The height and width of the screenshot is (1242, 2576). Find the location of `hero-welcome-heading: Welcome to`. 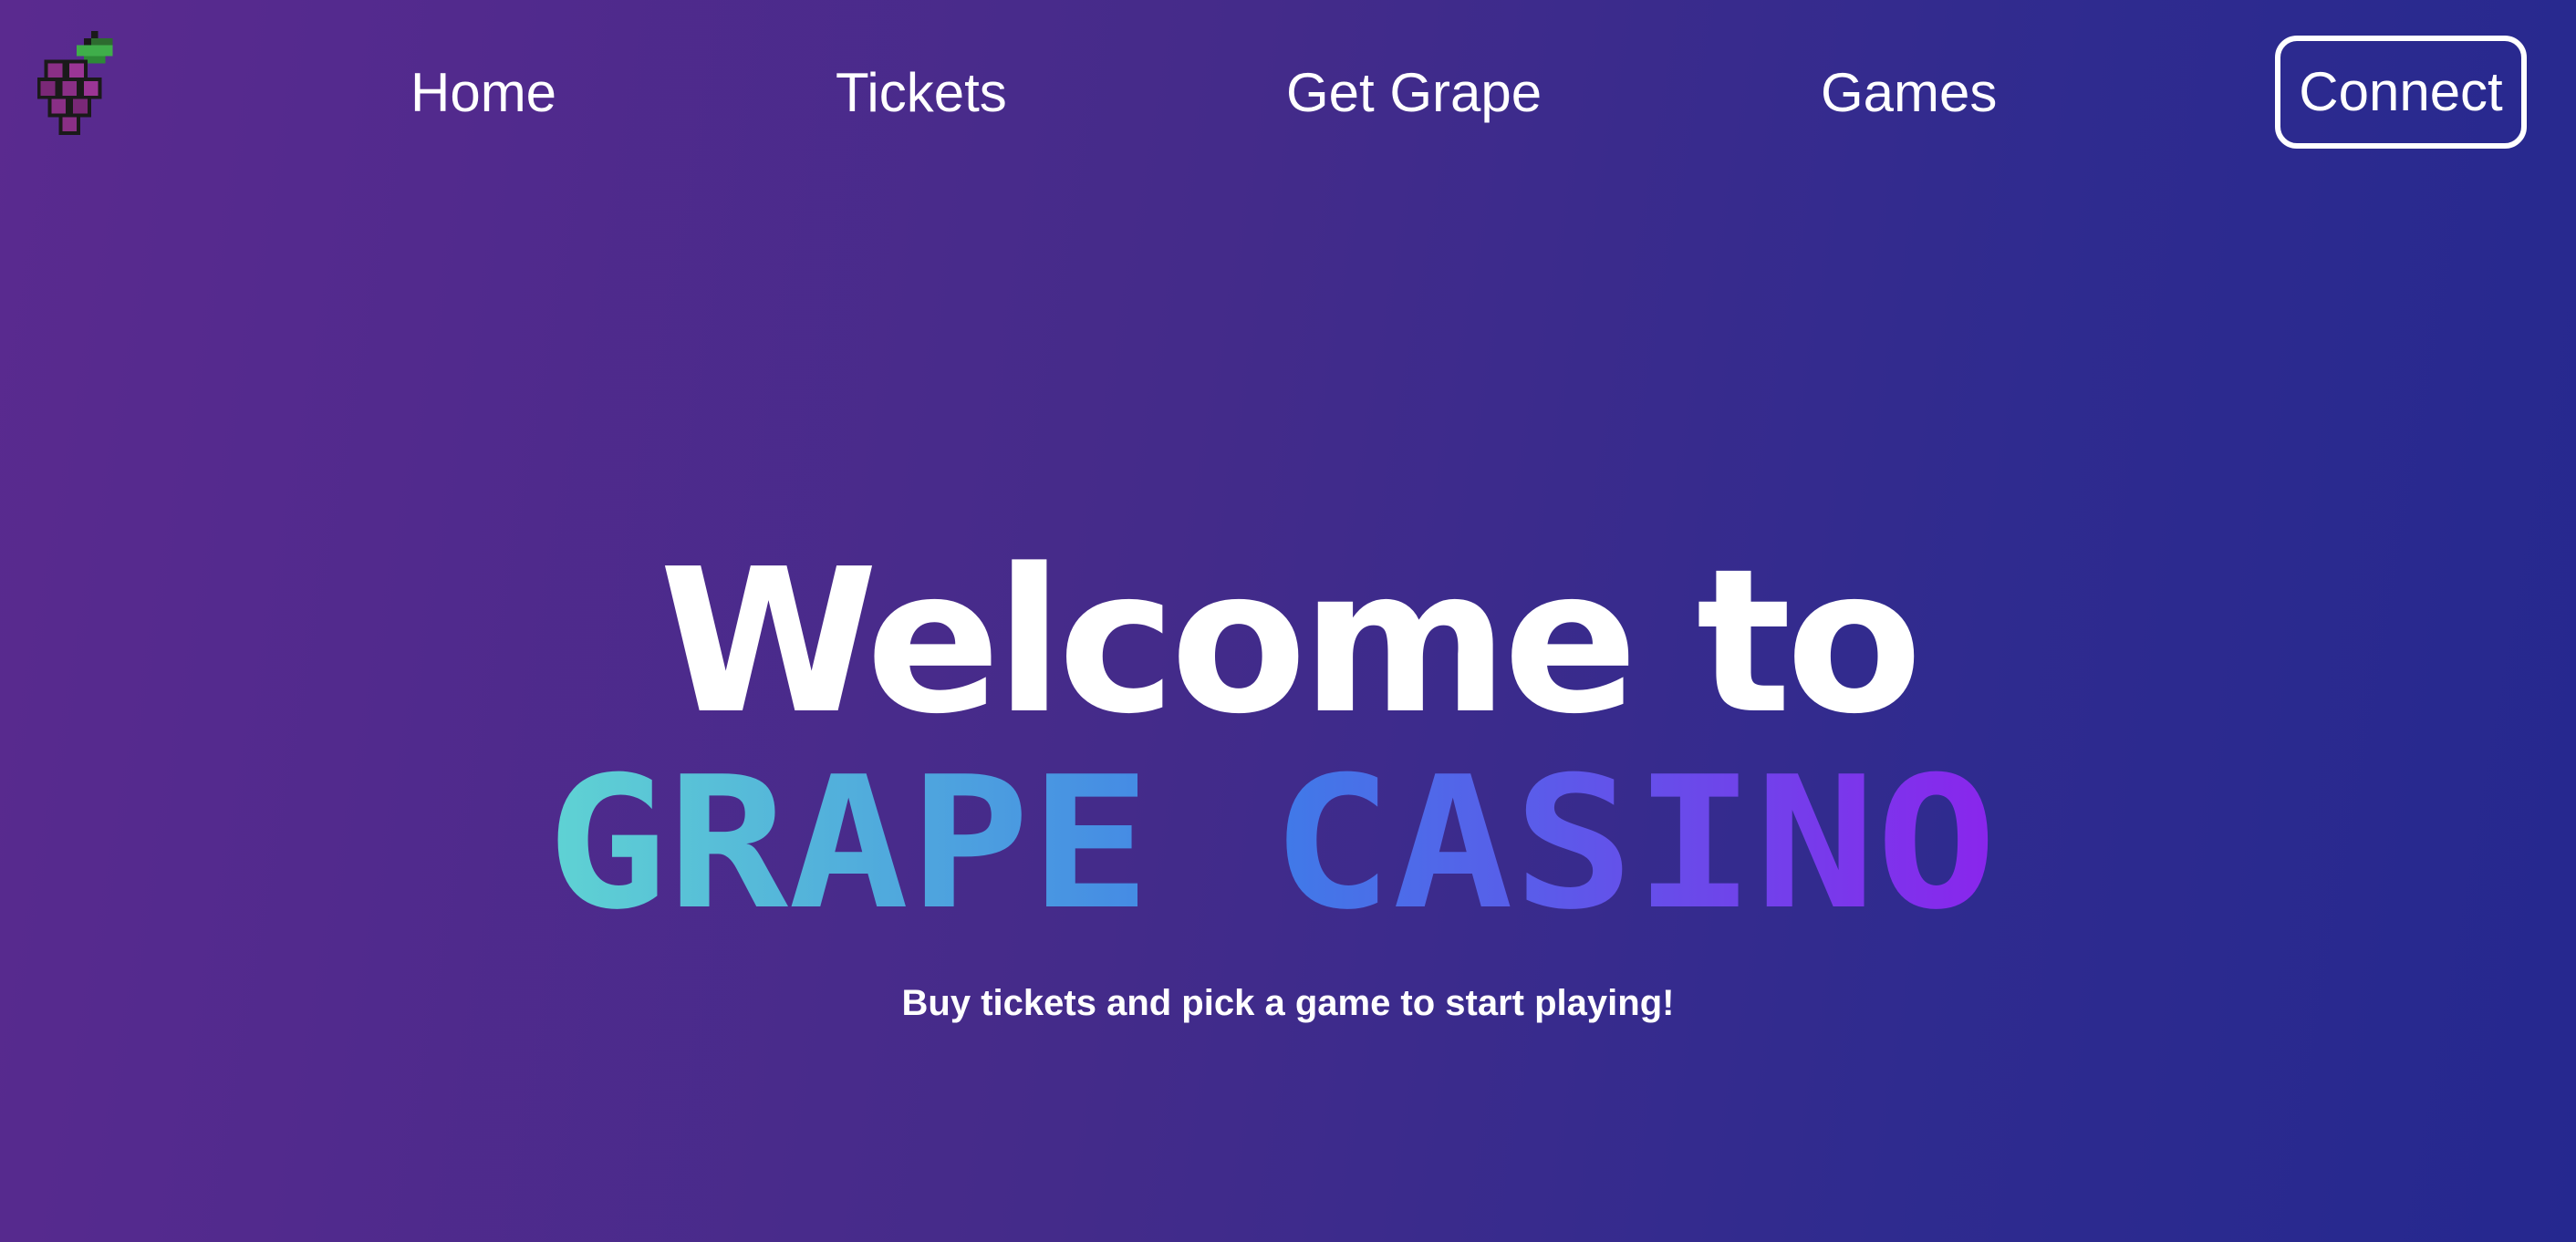

hero-welcome-heading: Welcome to is located at coordinates (1290, 642).